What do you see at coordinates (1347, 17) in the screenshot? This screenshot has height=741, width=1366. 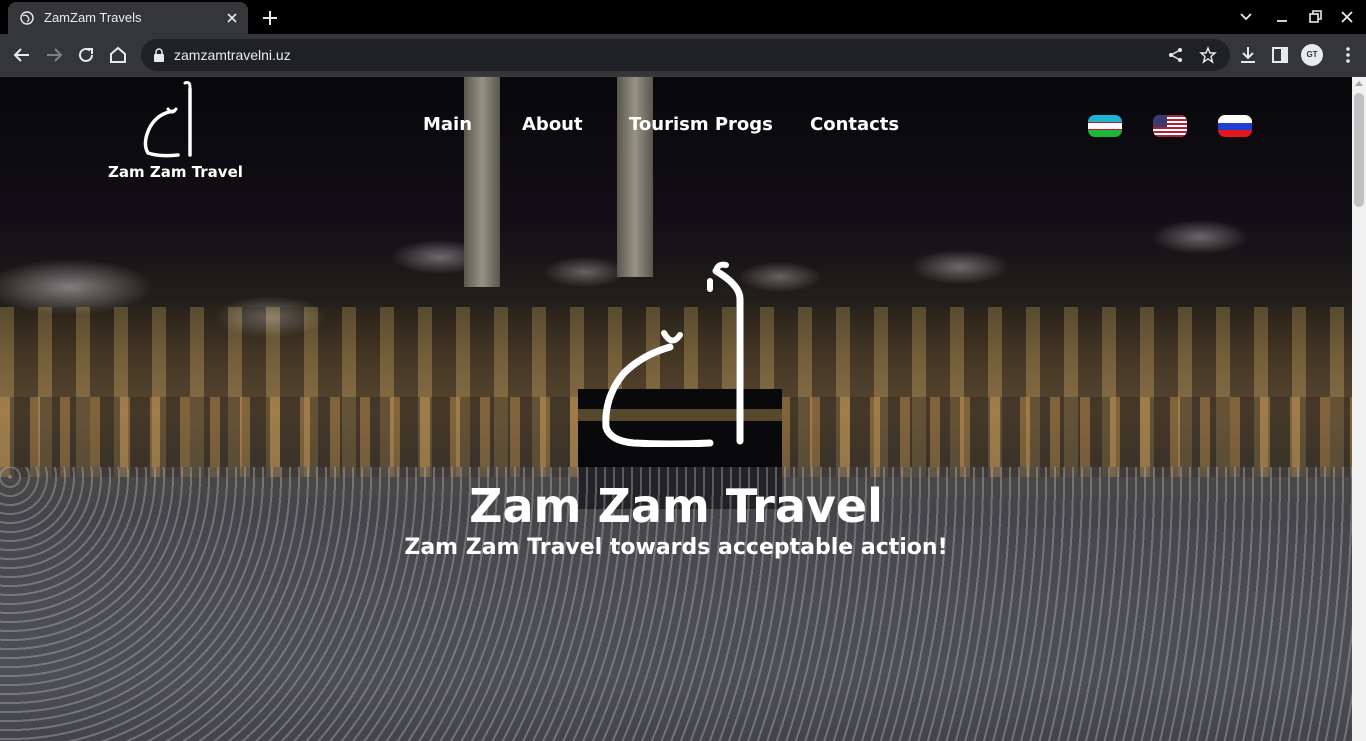 I see `close-window-icon` at bounding box center [1347, 17].